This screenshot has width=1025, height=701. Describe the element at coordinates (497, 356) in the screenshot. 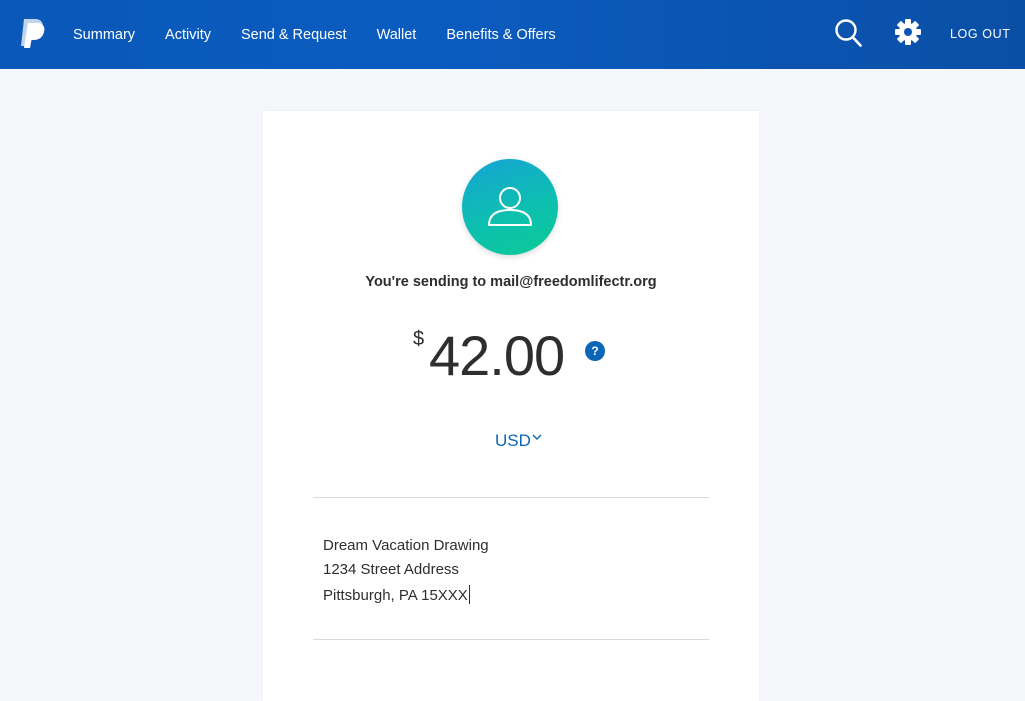

I see `amount-value: 42.00` at that location.